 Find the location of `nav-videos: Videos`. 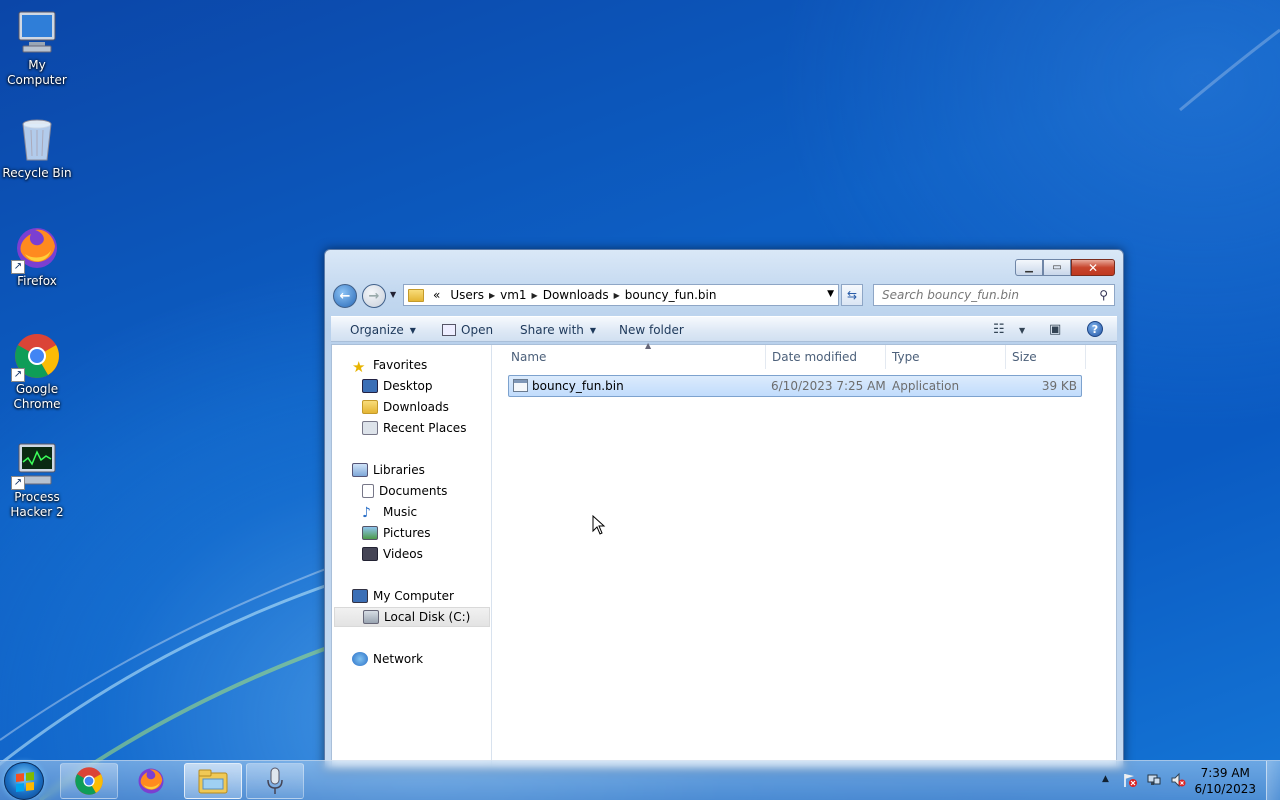

nav-videos: Videos is located at coordinates (392, 554).